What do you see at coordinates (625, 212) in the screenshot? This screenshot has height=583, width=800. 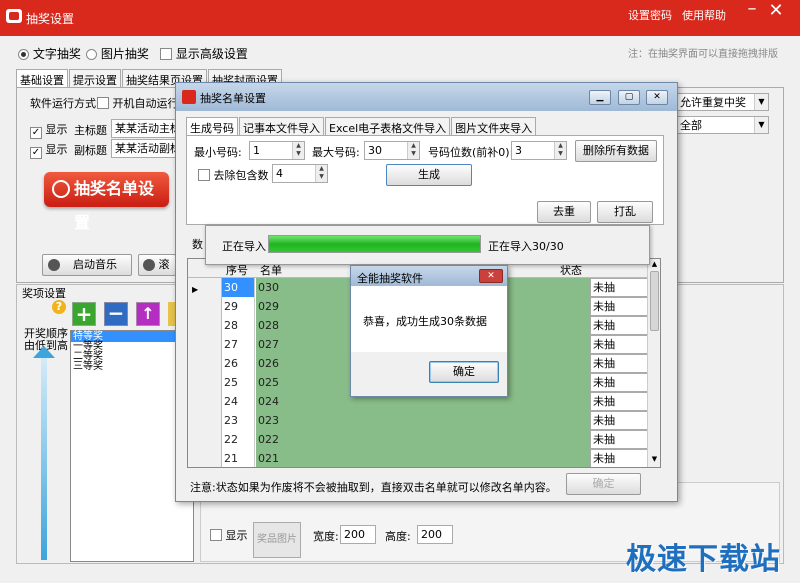 I see `shuffle-button: 打乱` at bounding box center [625, 212].